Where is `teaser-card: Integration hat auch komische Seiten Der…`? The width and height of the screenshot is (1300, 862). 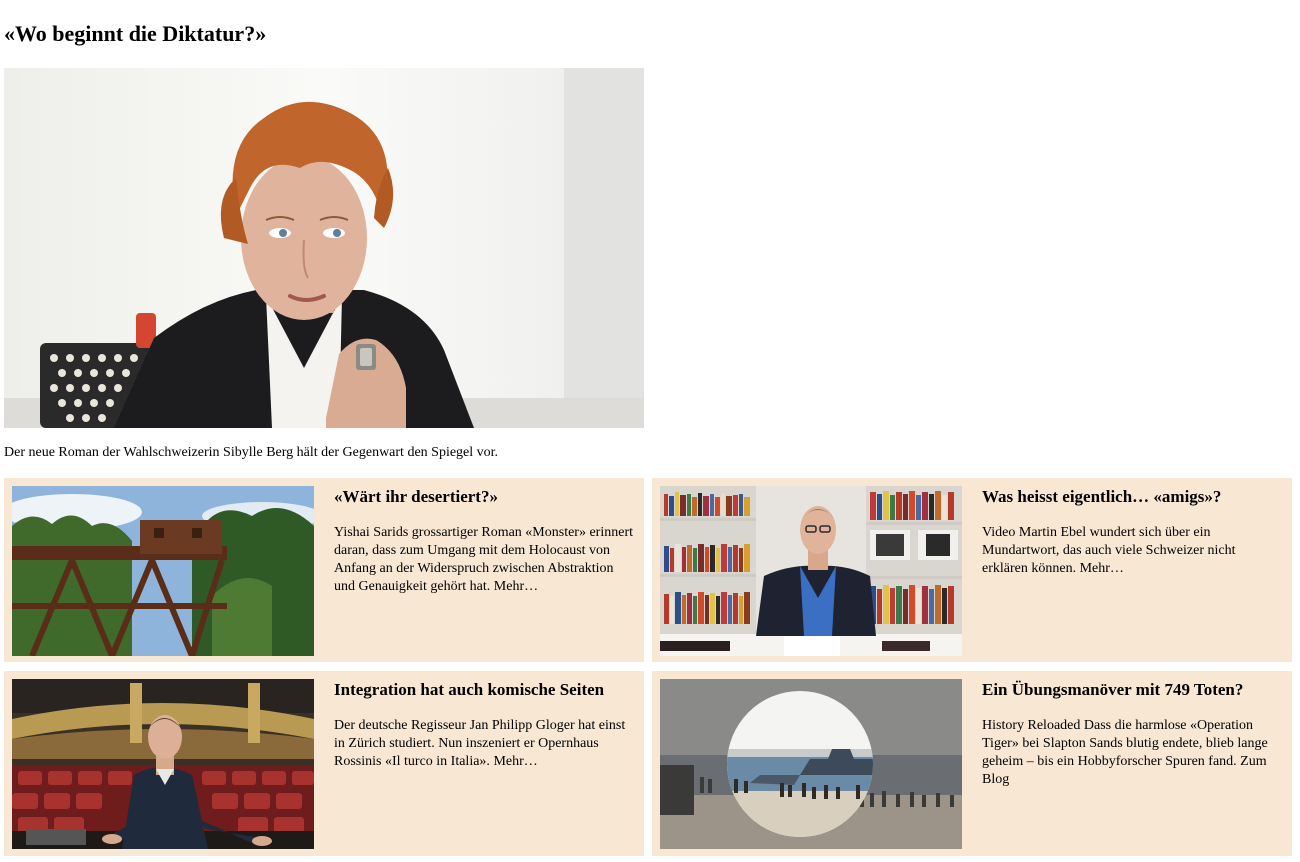
teaser-card: Integration hat auch komische Seiten Der… is located at coordinates (324, 763).